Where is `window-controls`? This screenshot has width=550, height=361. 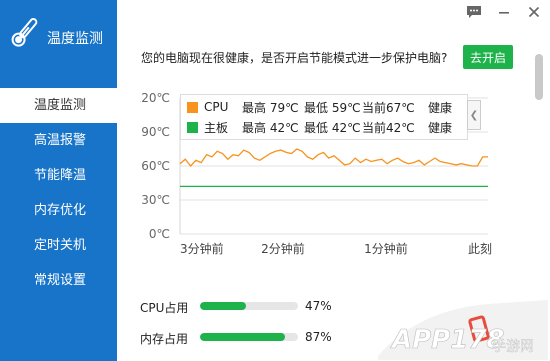 window-controls is located at coordinates (504, 12).